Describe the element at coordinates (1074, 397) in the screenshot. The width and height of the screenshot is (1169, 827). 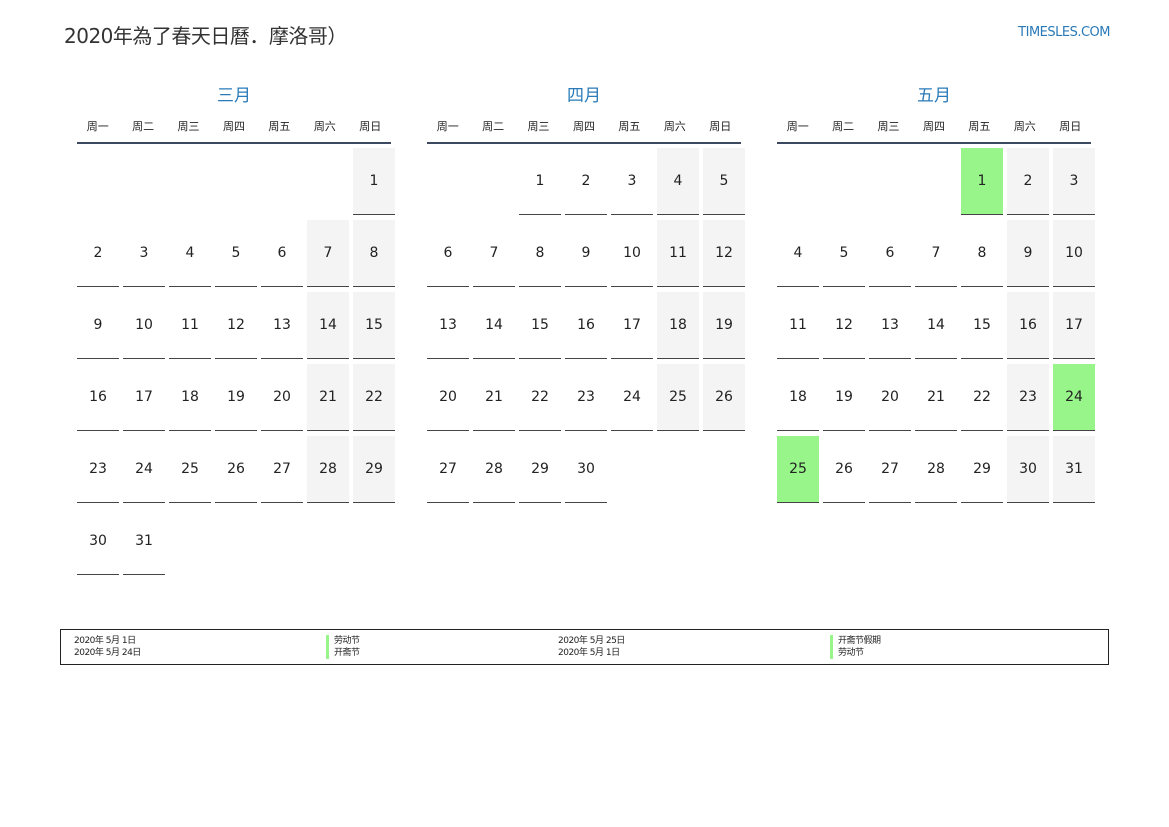
I see `holiday-day-cell: 24` at that location.